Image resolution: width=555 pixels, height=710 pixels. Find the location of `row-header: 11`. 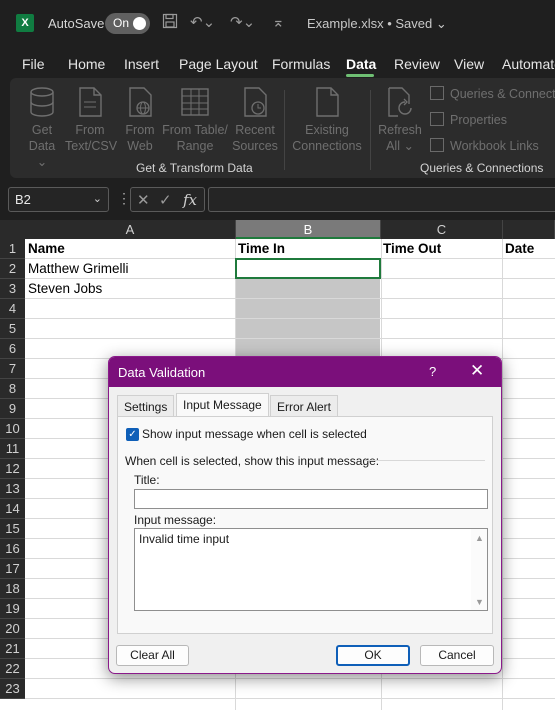

row-header: 11 is located at coordinates (12, 449).